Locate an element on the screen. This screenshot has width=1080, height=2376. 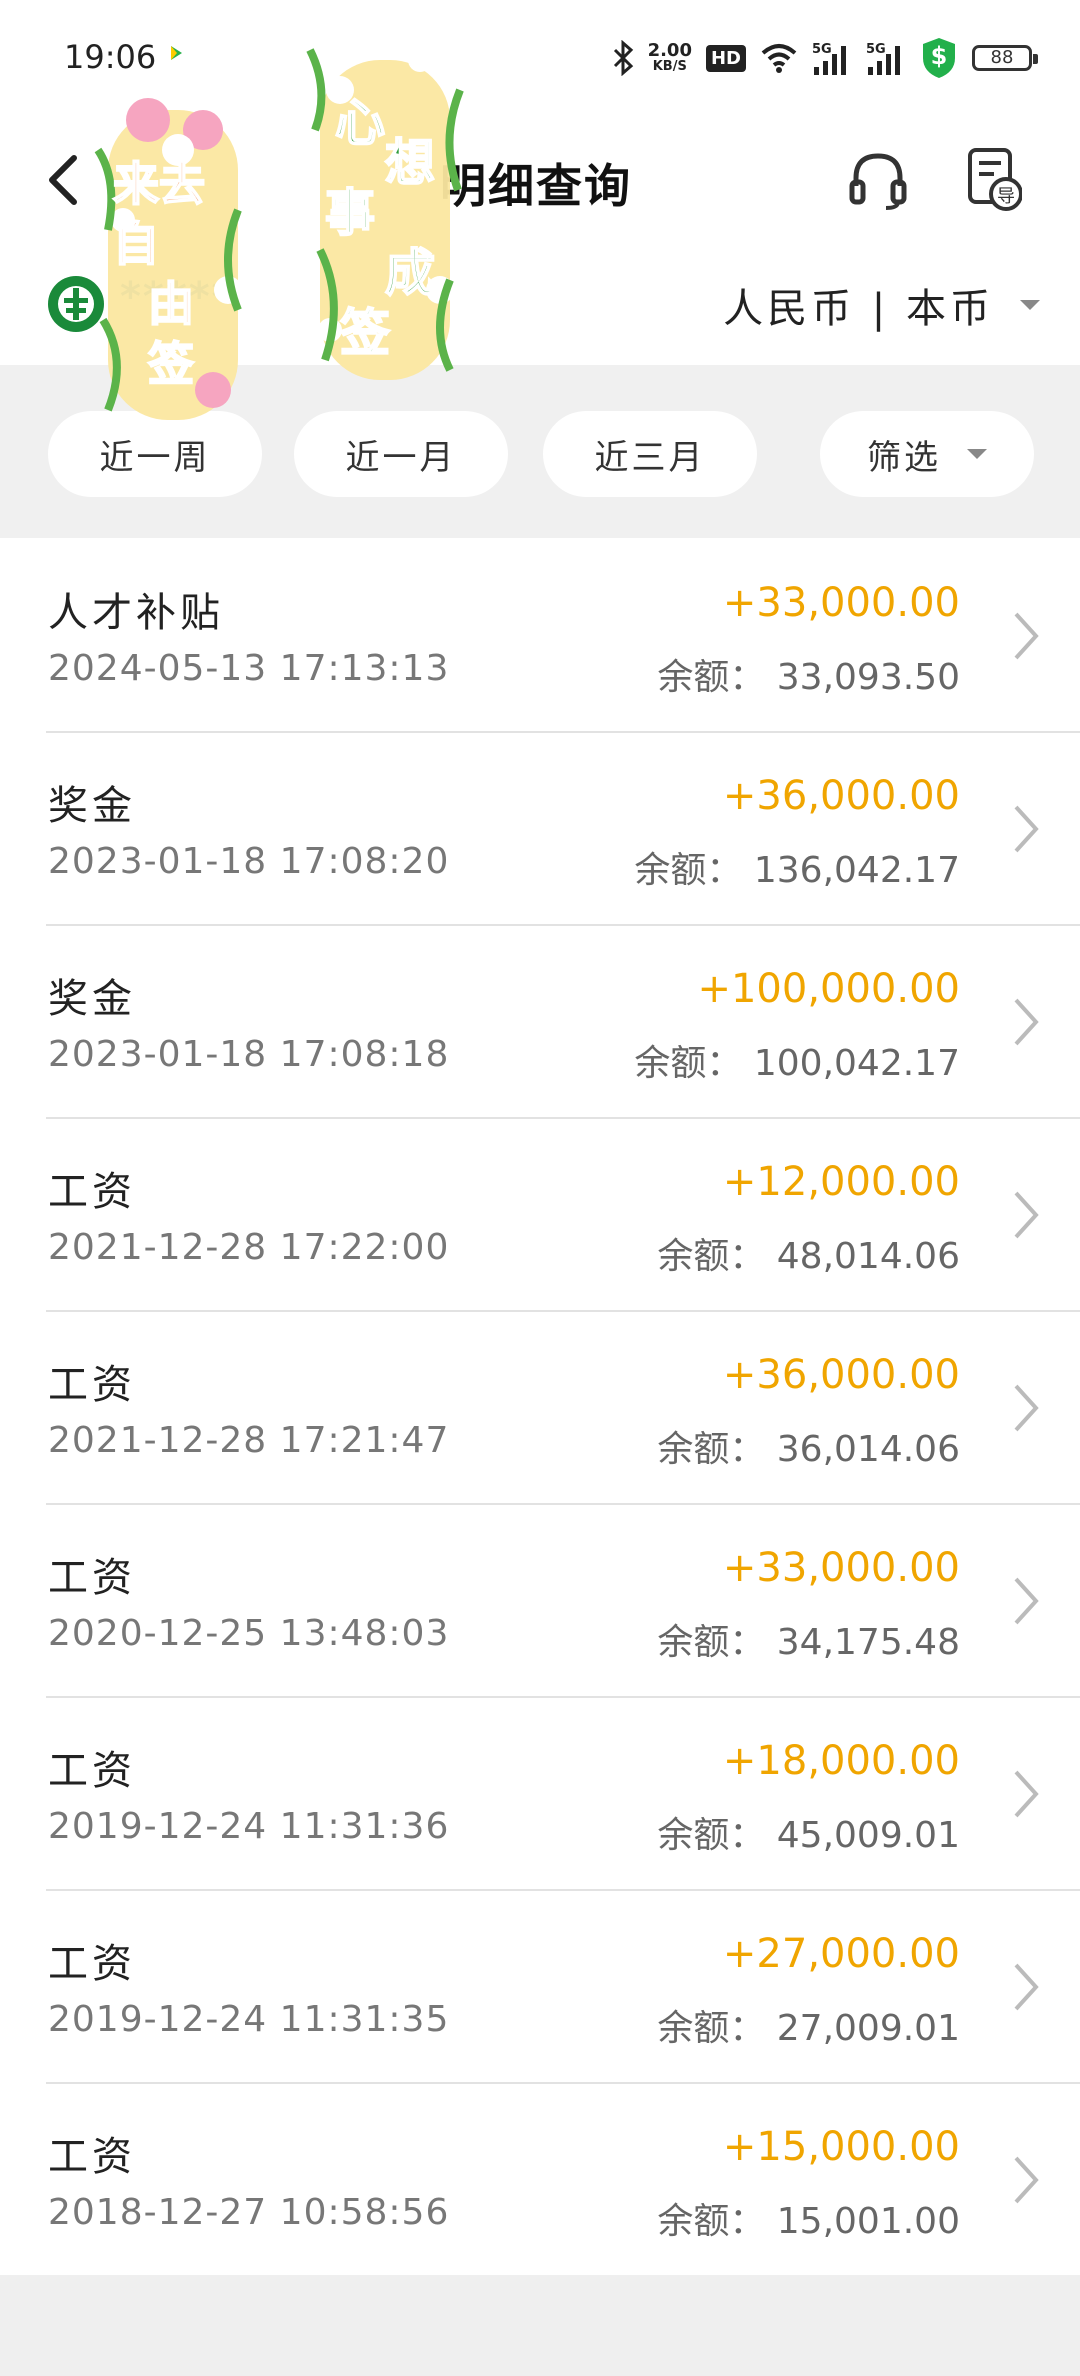
currency-selector: 人民币 | 本币 is located at coordinates (881, 305).